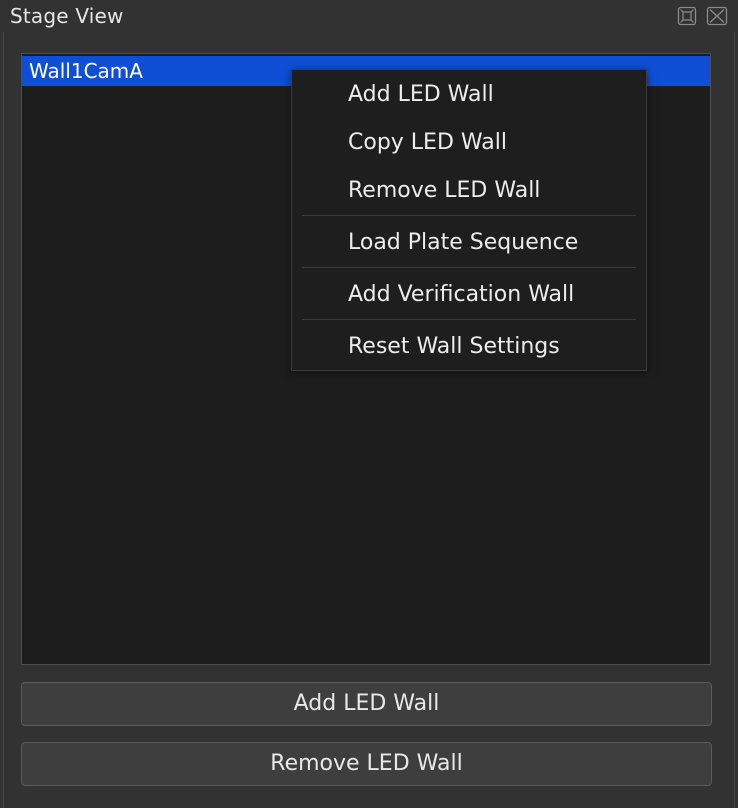 The height and width of the screenshot is (808, 738). I want to click on menu-item-label: Add LED Wall, so click(421, 94).